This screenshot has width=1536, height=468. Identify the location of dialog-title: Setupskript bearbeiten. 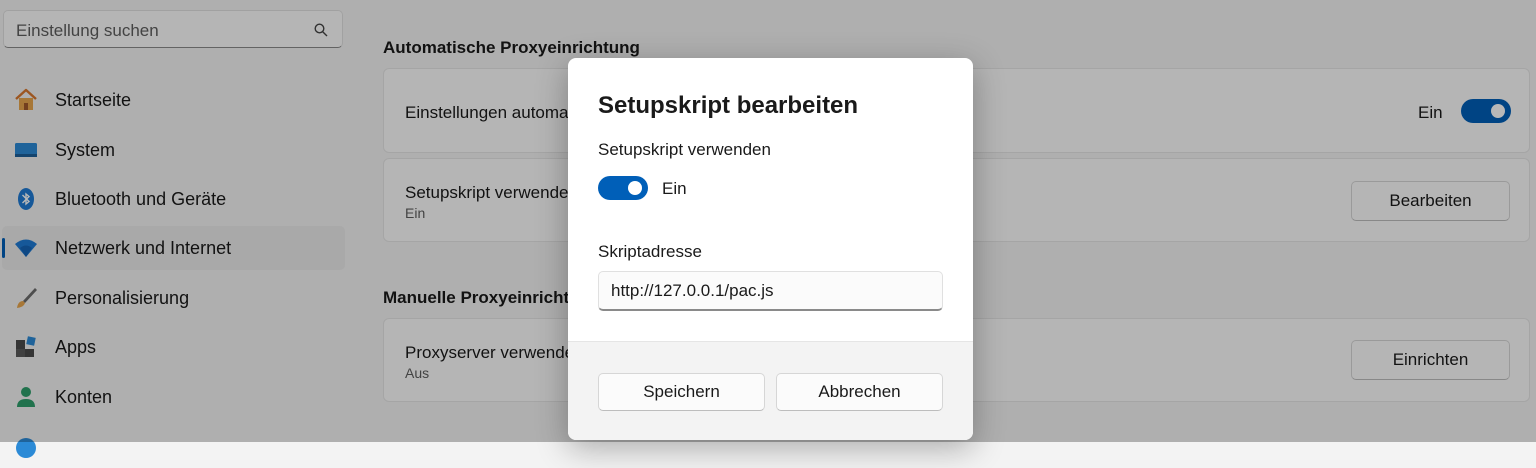
(728, 105).